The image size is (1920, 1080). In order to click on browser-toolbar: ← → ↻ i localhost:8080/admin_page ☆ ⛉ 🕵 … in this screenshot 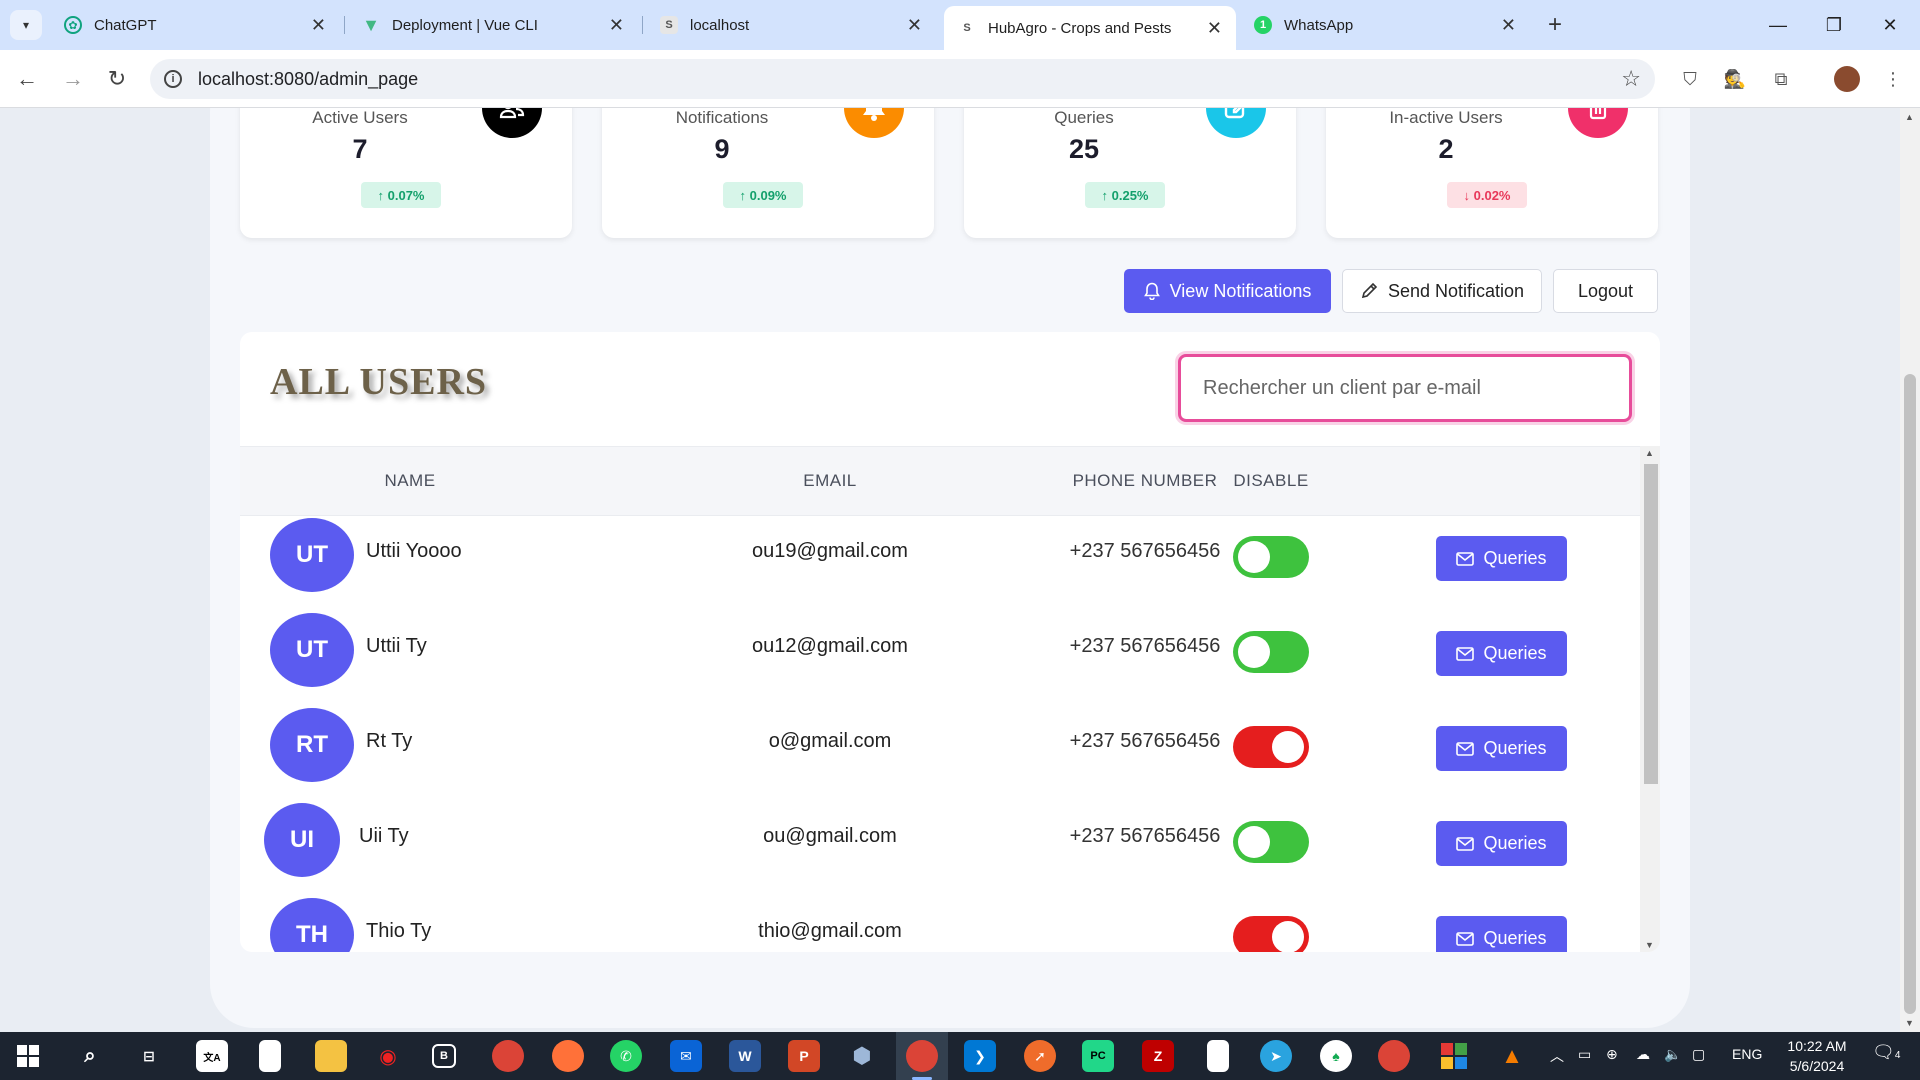, I will do `click(960, 79)`.